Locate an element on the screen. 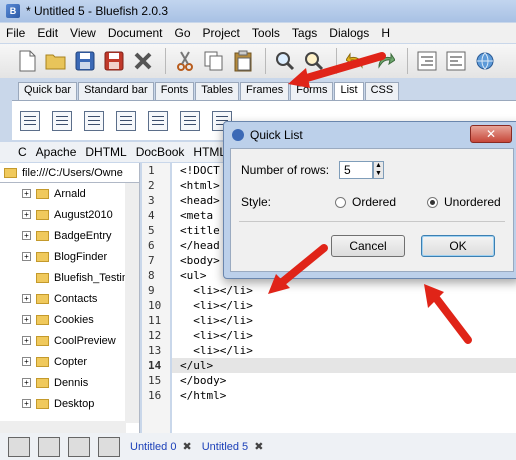 The image size is (516, 460). line-number: 15 is located at coordinates (155, 380).